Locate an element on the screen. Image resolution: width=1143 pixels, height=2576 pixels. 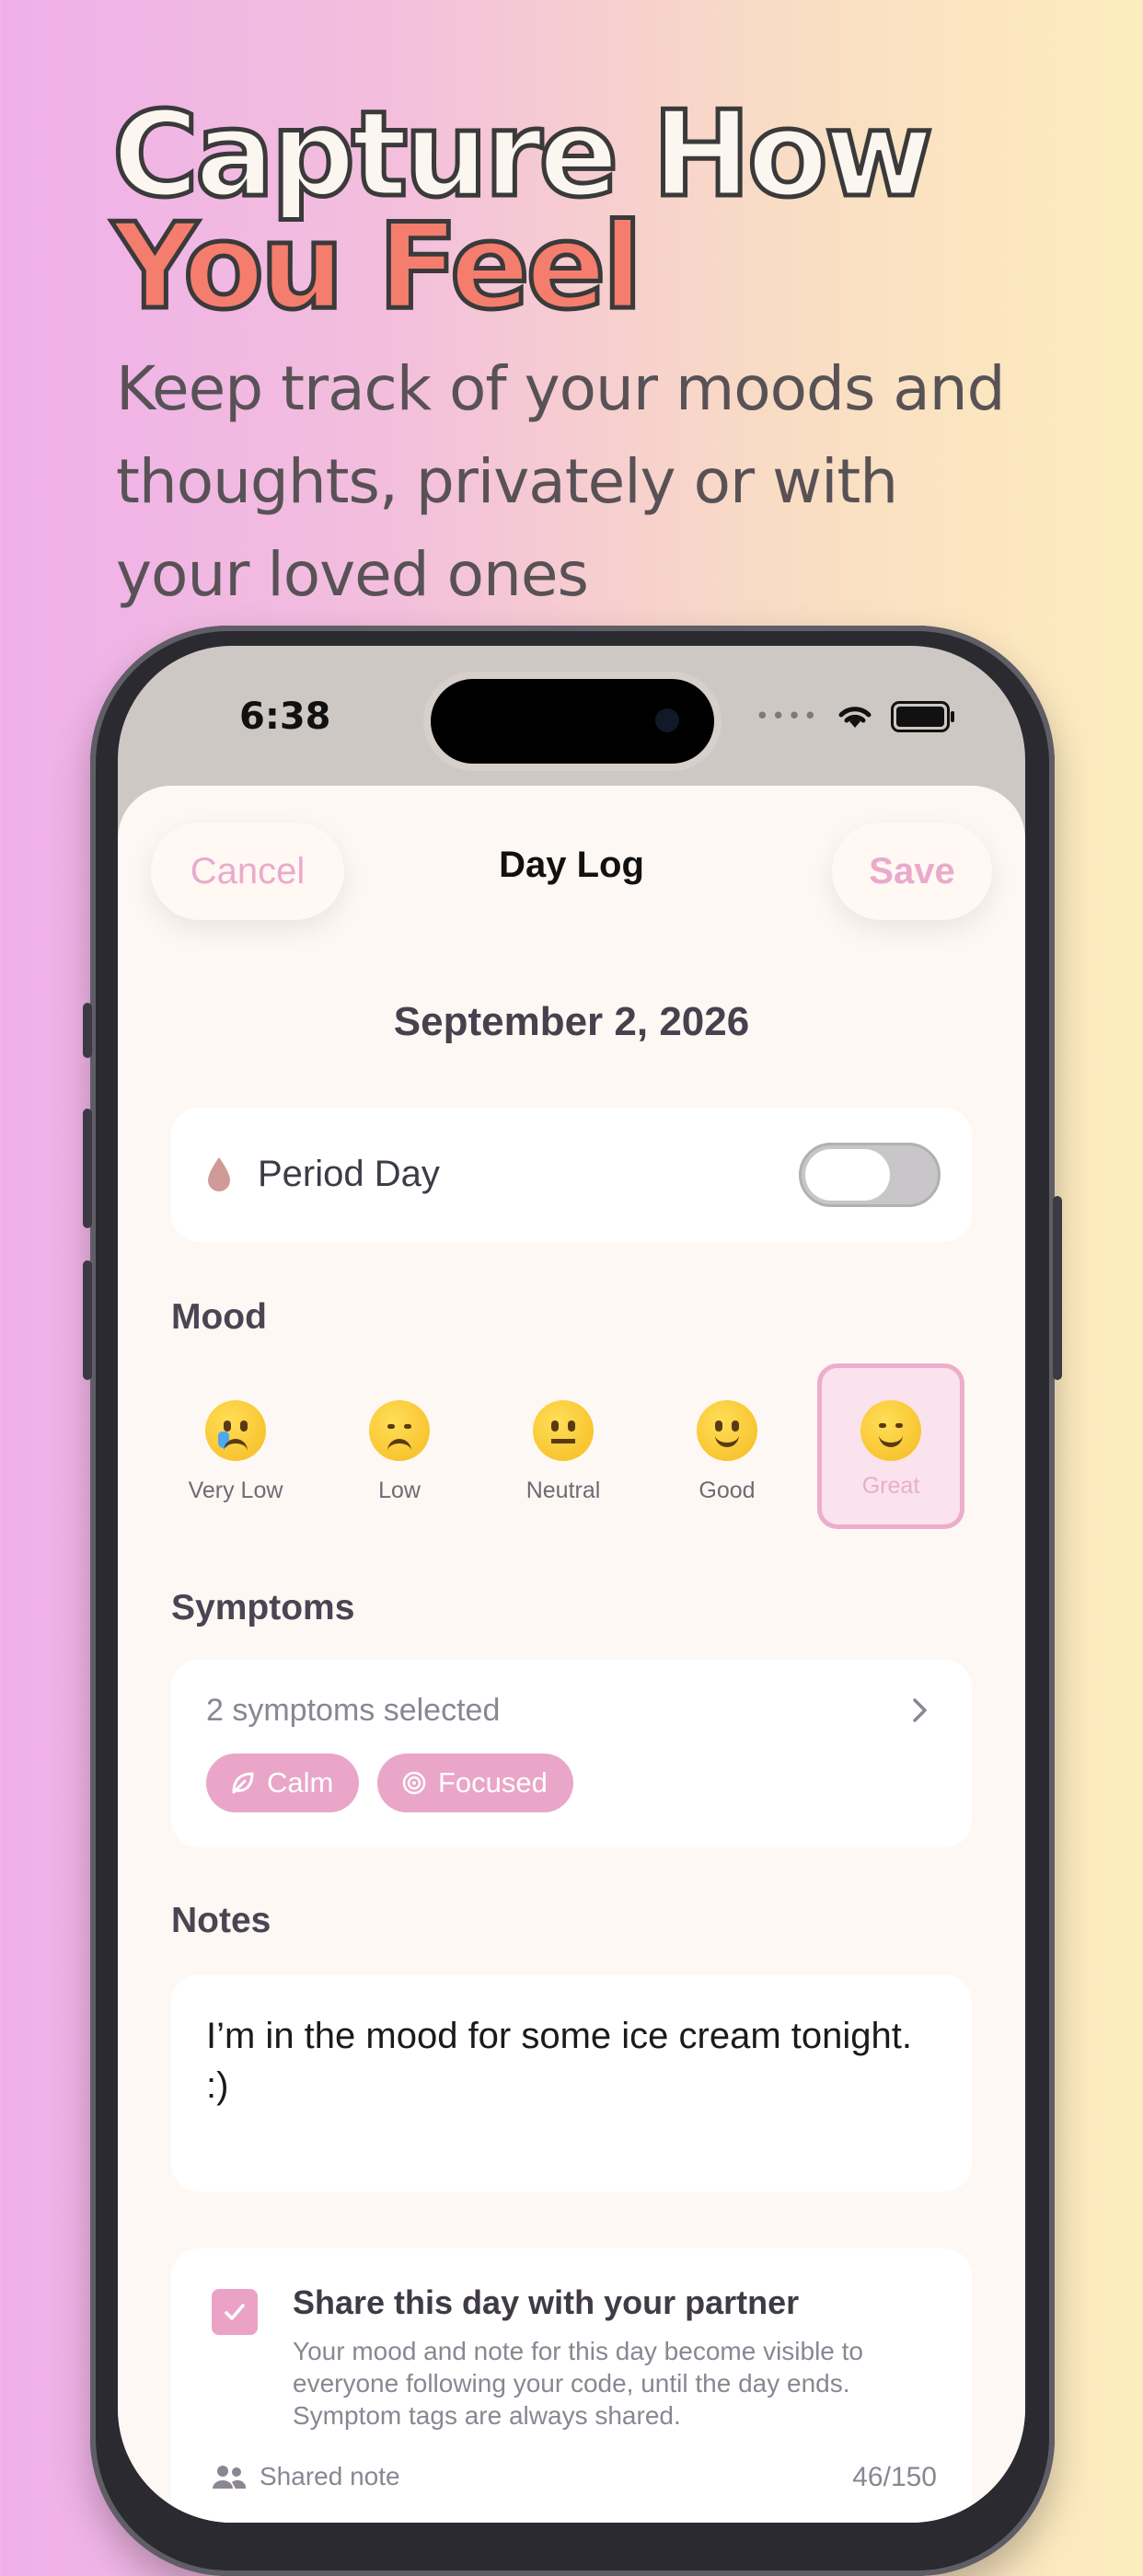
mood-option-good: Good is located at coordinates (727, 1446).